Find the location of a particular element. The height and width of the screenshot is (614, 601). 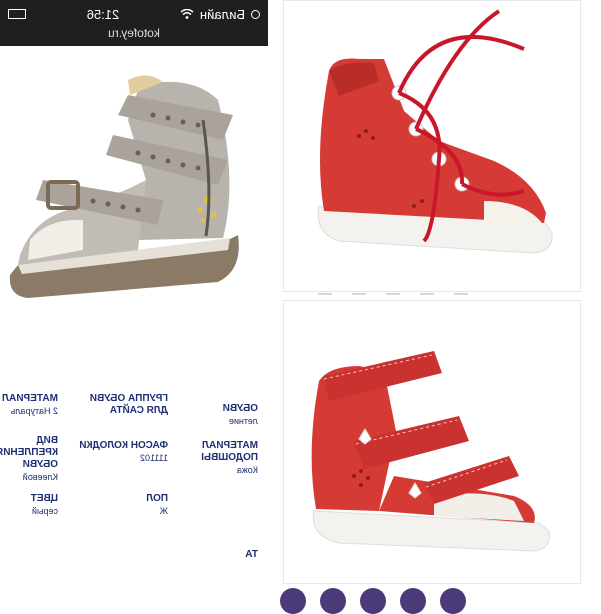

status-bar: Билайн 21:56 kotofey.ru is located at coordinates (134, 23).